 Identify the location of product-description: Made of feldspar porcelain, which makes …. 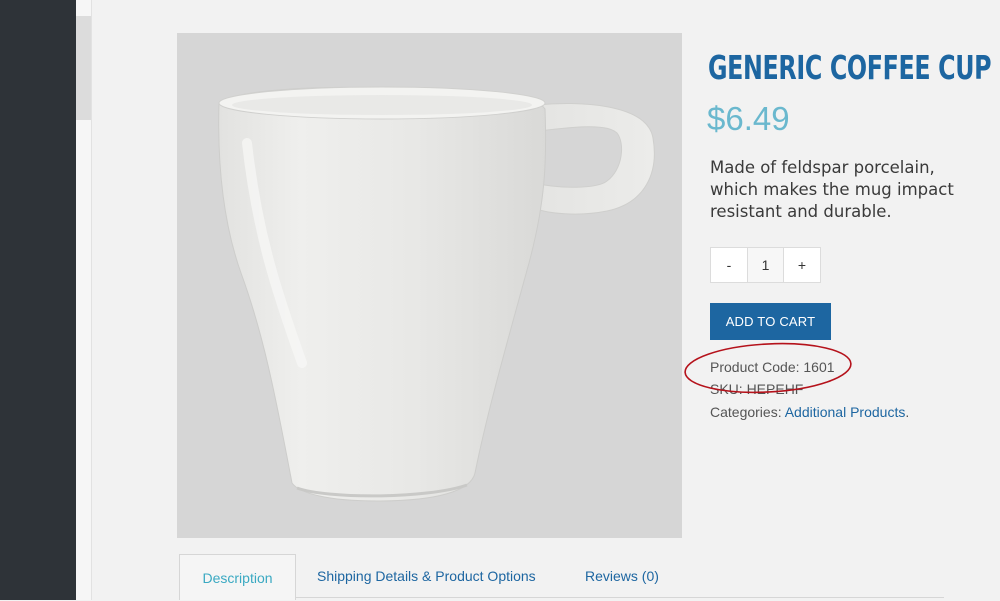
(832, 189).